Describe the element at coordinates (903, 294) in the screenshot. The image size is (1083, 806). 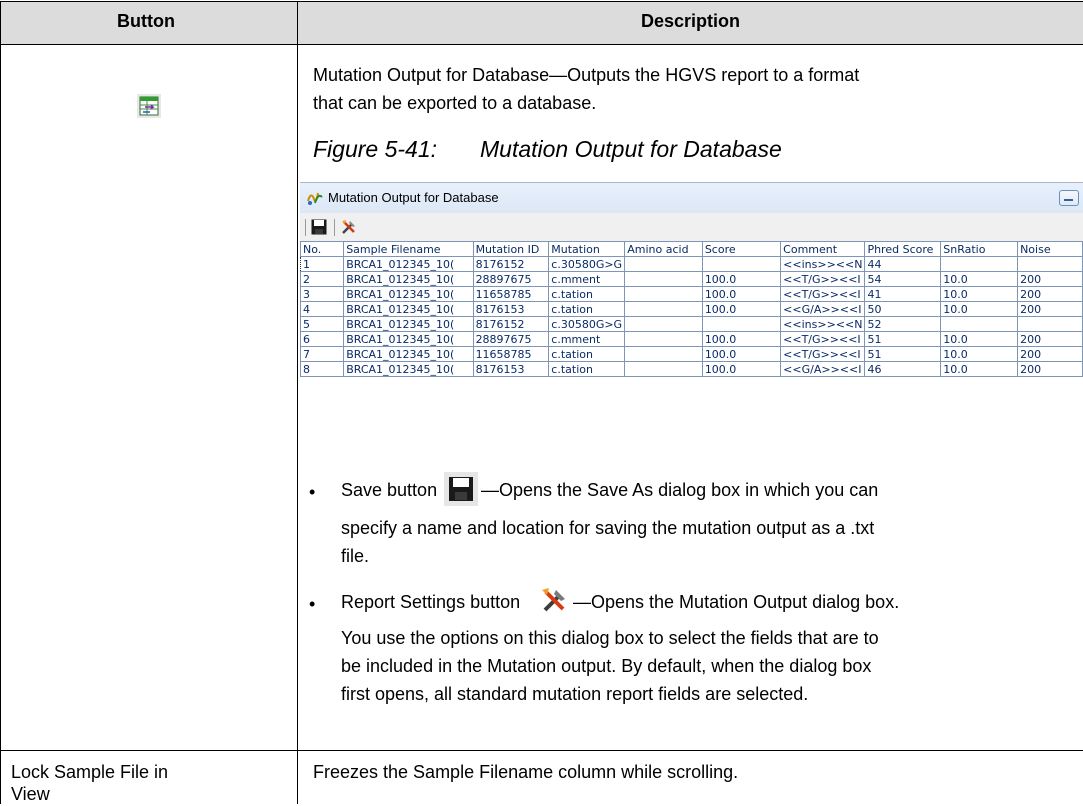
I see `grid-cell: 41` at that location.